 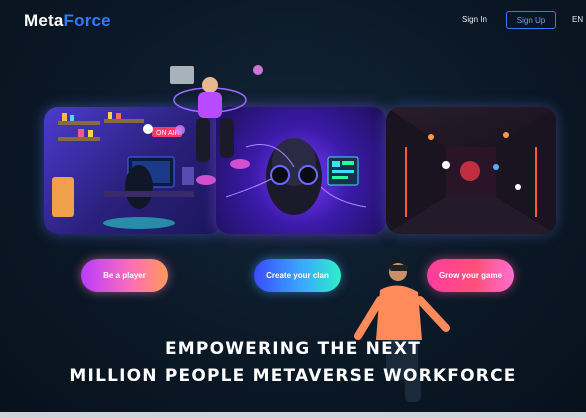 What do you see at coordinates (293, 376) in the screenshot?
I see `headline-line-2: MILLION PEOPLE METAVERSE WORKFORCE` at bounding box center [293, 376].